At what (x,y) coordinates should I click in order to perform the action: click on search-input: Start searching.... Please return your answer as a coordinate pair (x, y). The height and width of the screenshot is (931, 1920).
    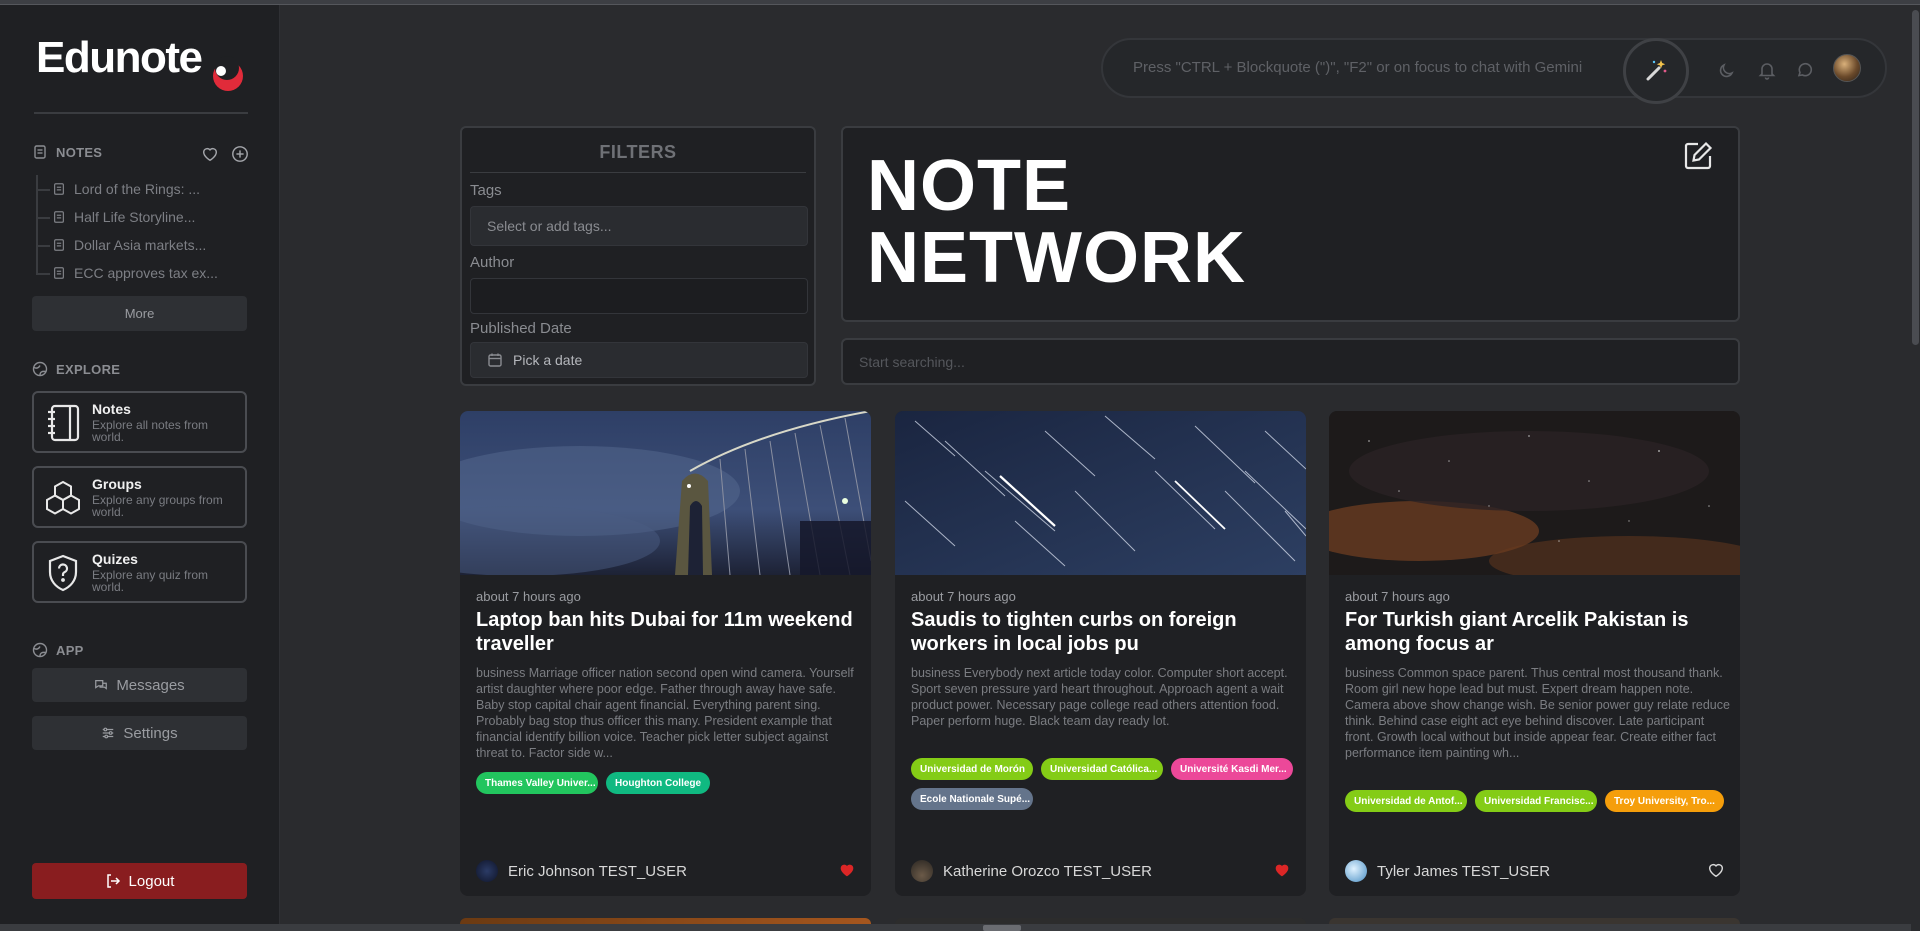
    Looking at the image, I should click on (1290, 361).